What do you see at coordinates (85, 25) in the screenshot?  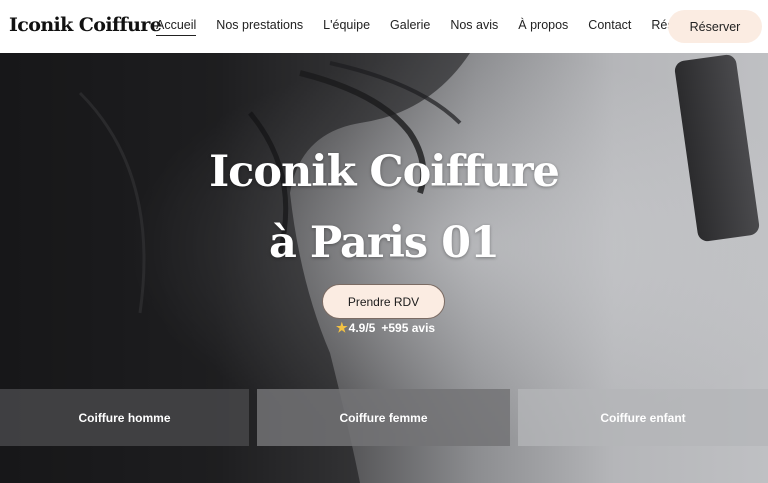 I see `site-logo: Iconik Coiffure` at bounding box center [85, 25].